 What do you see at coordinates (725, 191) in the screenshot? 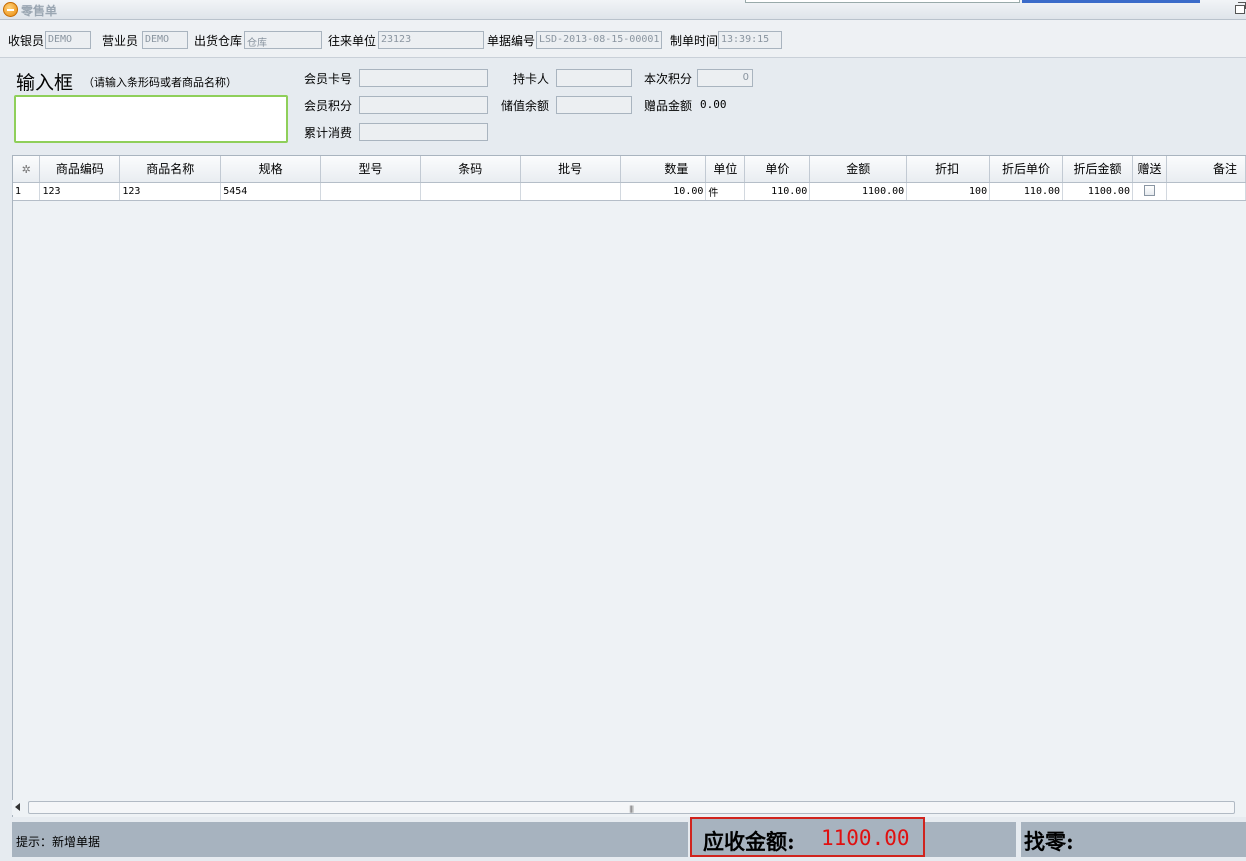
I see `cell-unit: 件` at bounding box center [725, 191].